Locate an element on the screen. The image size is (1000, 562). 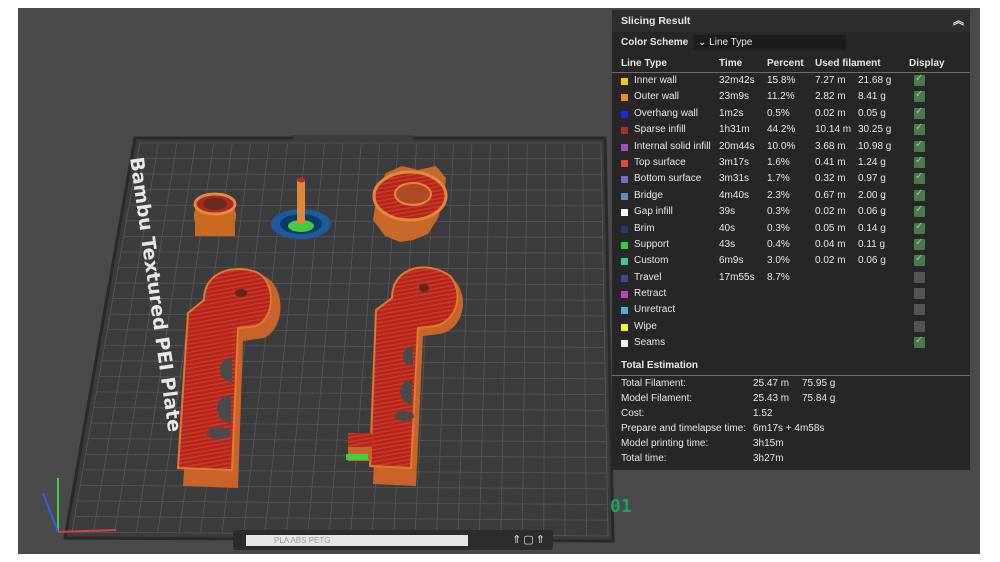
line-length: 10.14 m is located at coordinates (833, 130).